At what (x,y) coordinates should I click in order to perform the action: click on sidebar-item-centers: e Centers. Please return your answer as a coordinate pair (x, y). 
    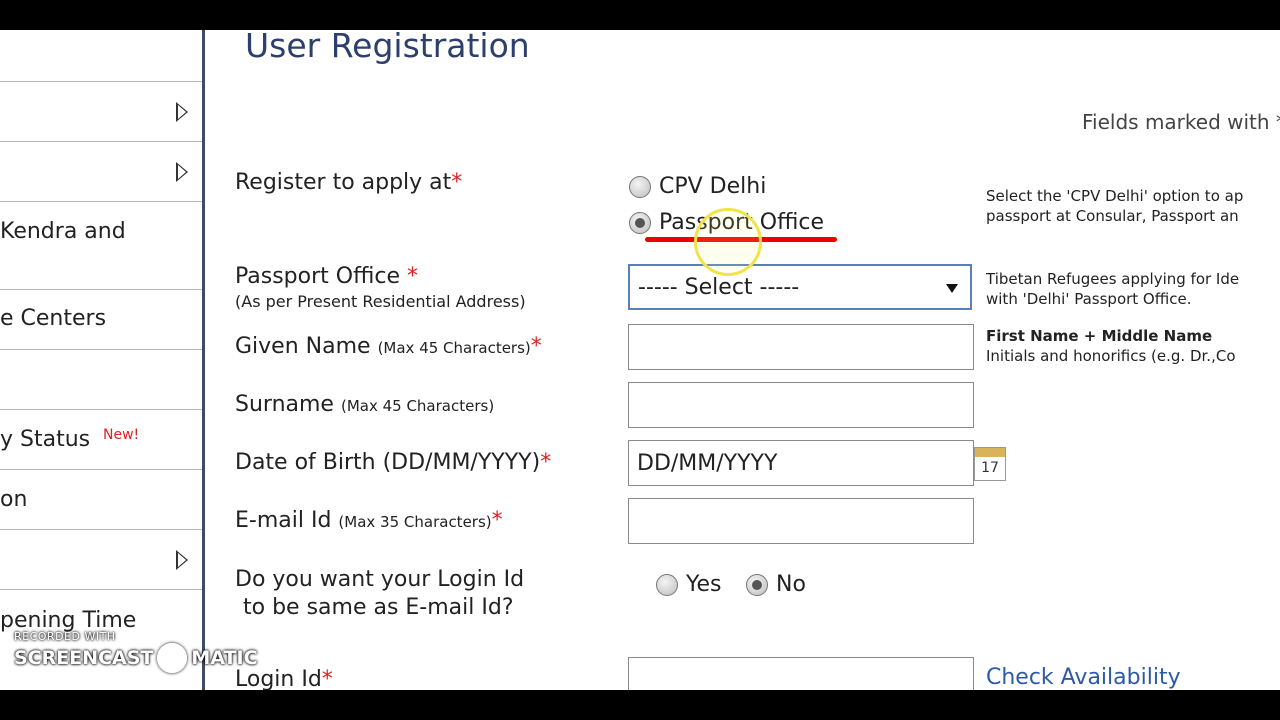
    Looking at the image, I should click on (101, 320).